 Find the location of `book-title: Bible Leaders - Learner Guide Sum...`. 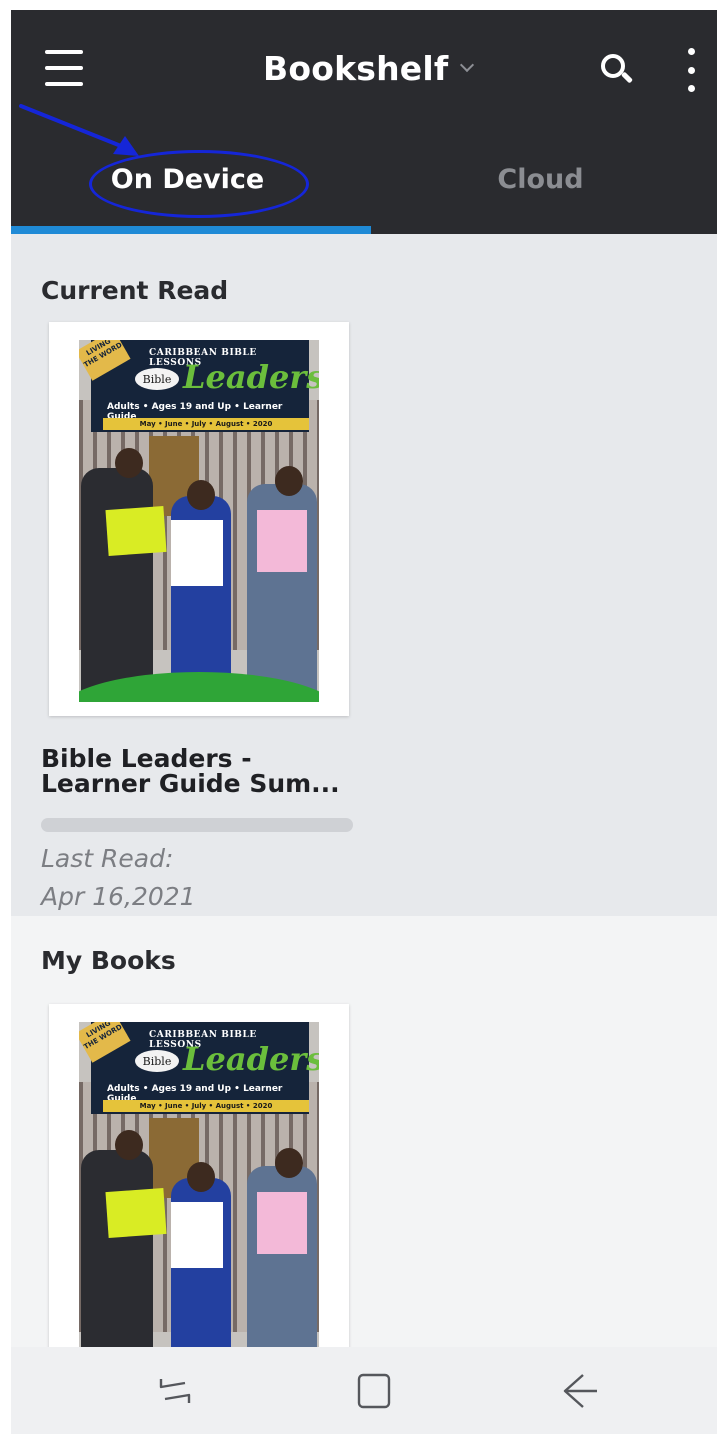

book-title: Bible Leaders - Learner Guide Sum... is located at coordinates (201, 771).